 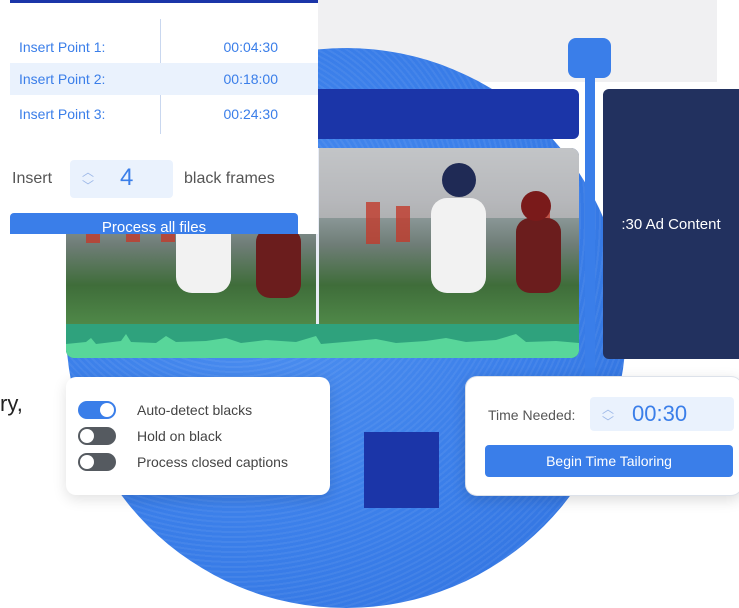 I want to click on process-all-files-button: Process all files, so click(x=154, y=223).